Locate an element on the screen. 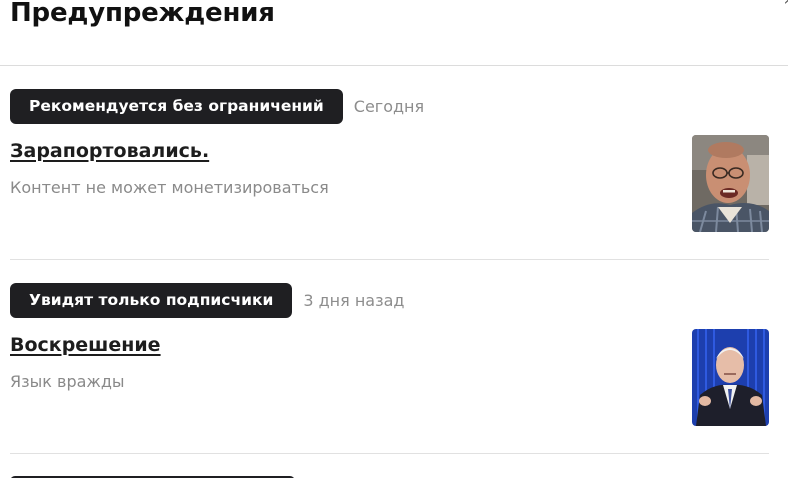 This screenshot has height=478, width=788. portrait-man-suit-blue-backdrop-photo is located at coordinates (730, 377).